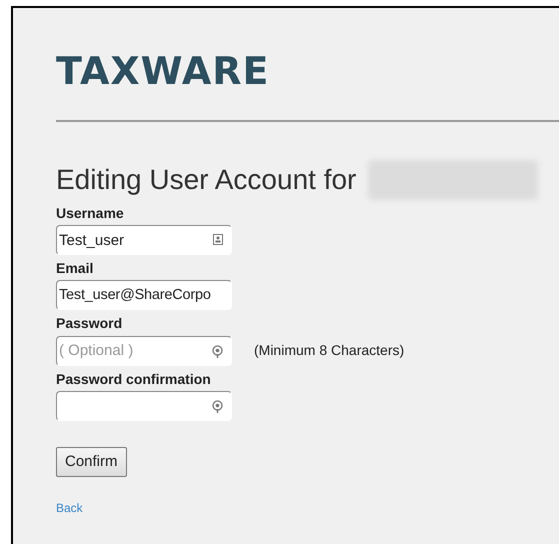 Image resolution: width=559 pixels, height=544 pixels. What do you see at coordinates (218, 240) in the screenshot?
I see `contact-card-icon` at bounding box center [218, 240].